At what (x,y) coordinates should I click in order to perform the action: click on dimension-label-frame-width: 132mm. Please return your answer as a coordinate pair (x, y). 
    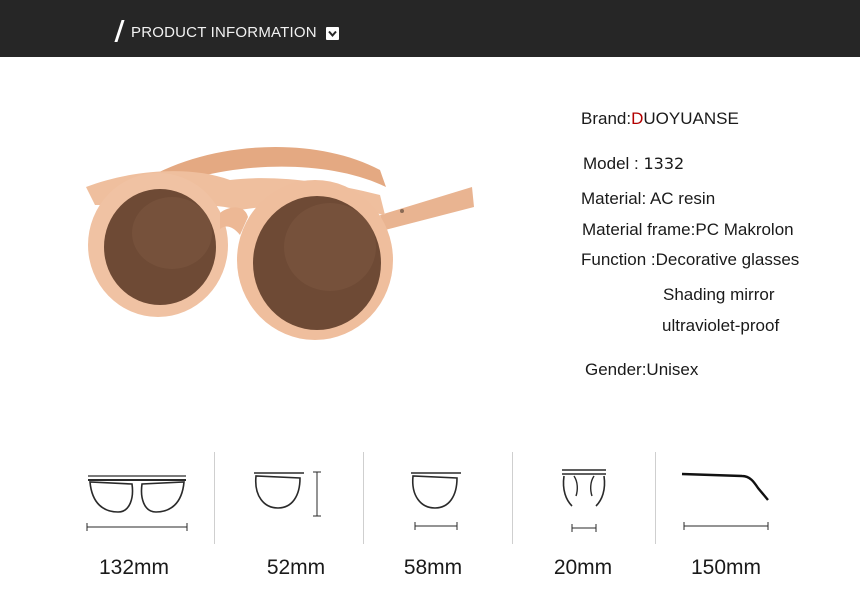
    Looking at the image, I should click on (134, 567).